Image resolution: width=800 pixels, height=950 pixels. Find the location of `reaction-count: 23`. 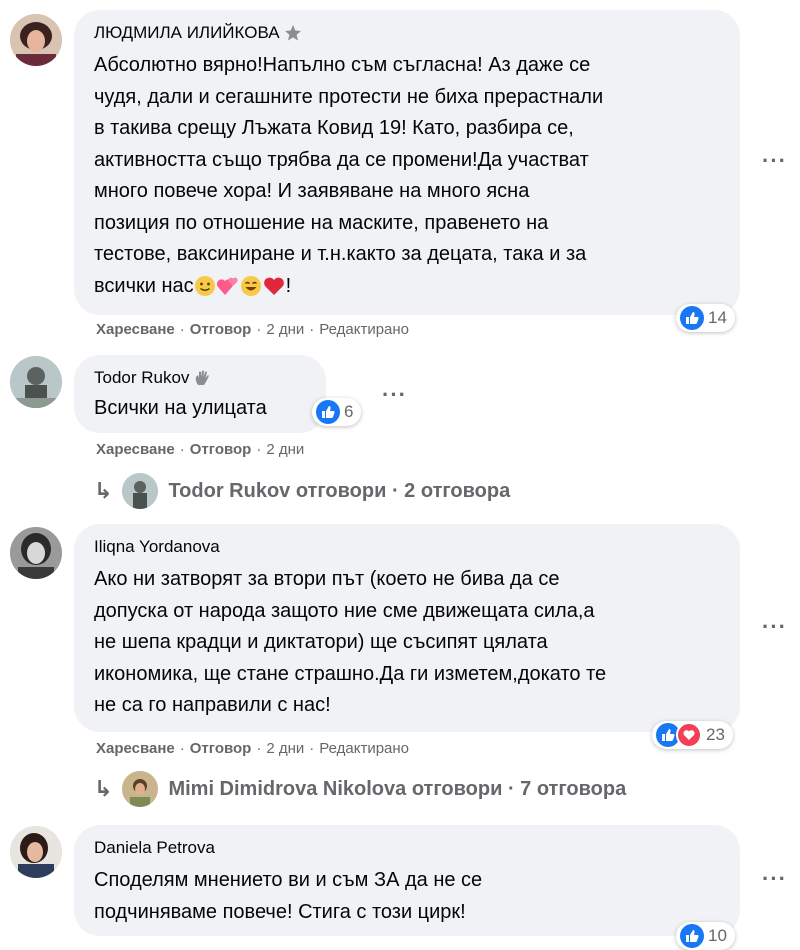

reaction-count: 23 is located at coordinates (715, 734).